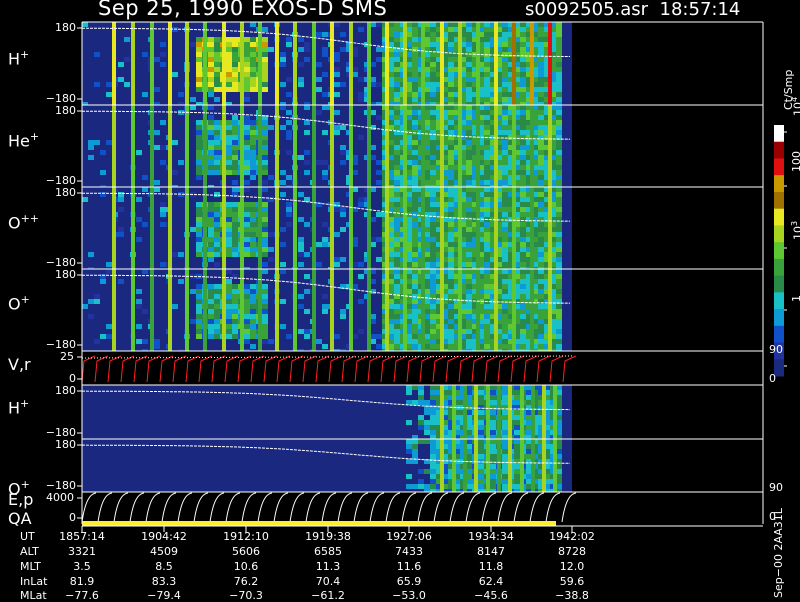  I want to click on panel-label-text: E,p, so click(21, 499).